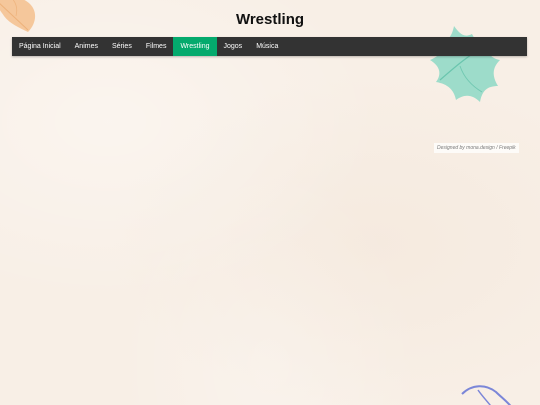 The width and height of the screenshot is (540, 405). Describe the element at coordinates (40, 46) in the screenshot. I see `nav-item-home: Página Inicial` at that location.